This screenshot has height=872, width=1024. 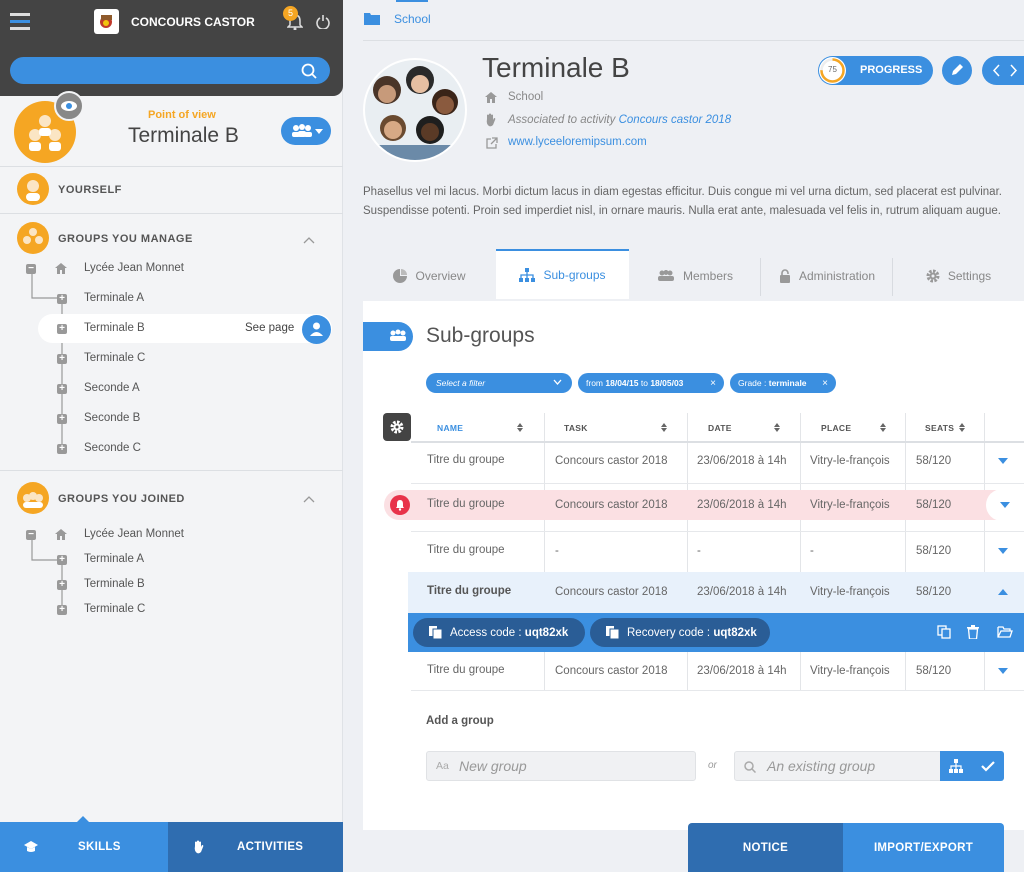 What do you see at coordinates (306, 131) in the screenshot?
I see `pov-switch-button` at bounding box center [306, 131].